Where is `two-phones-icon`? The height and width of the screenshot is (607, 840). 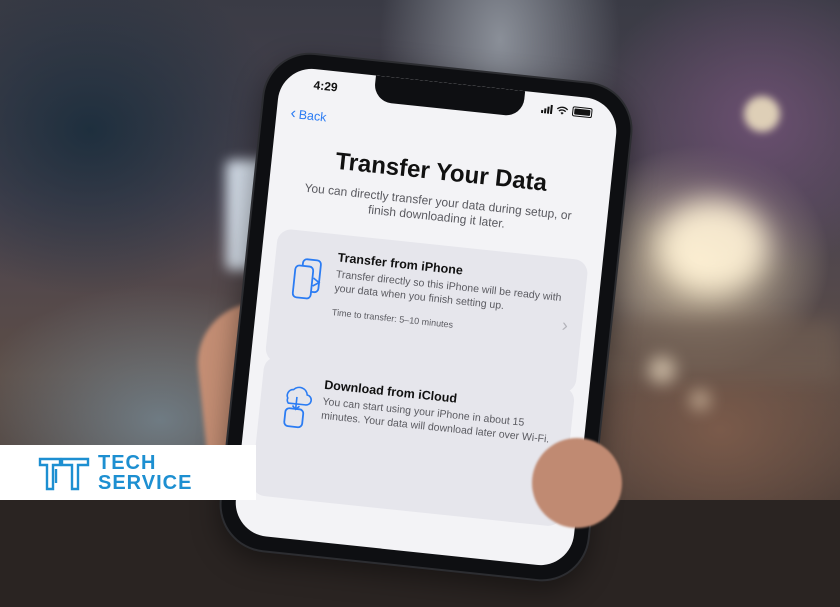 two-phones-icon is located at coordinates (306, 279).